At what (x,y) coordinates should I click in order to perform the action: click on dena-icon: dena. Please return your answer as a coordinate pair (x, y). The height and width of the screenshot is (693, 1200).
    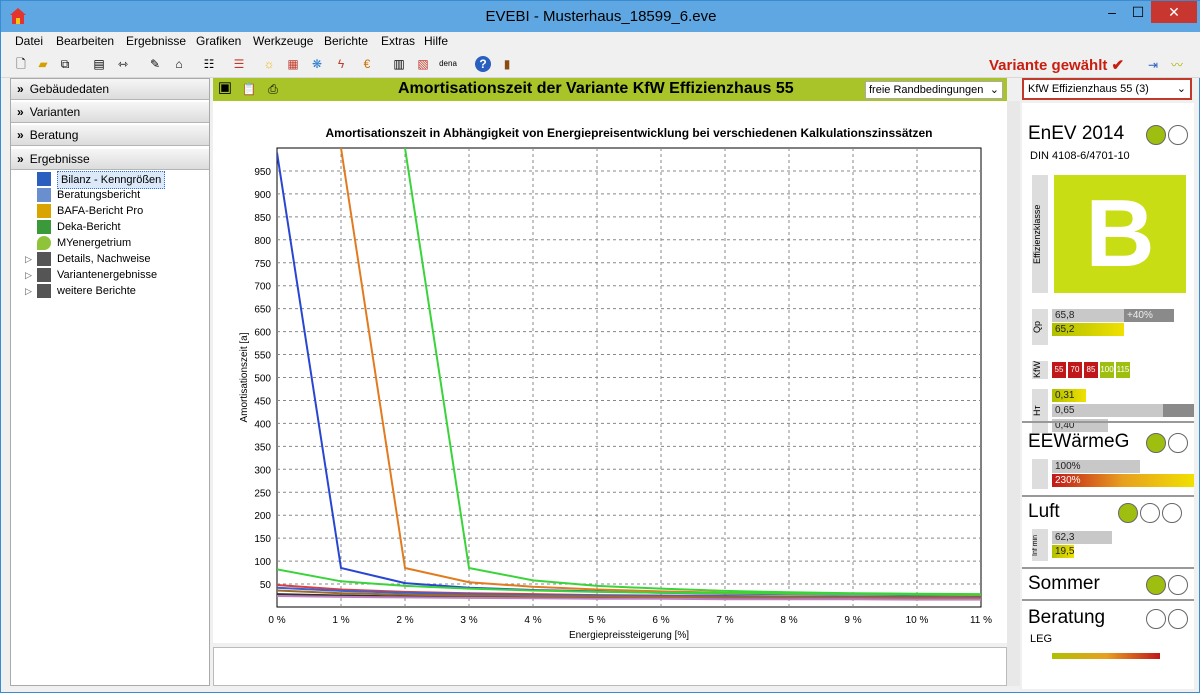
    Looking at the image, I should click on (448, 64).